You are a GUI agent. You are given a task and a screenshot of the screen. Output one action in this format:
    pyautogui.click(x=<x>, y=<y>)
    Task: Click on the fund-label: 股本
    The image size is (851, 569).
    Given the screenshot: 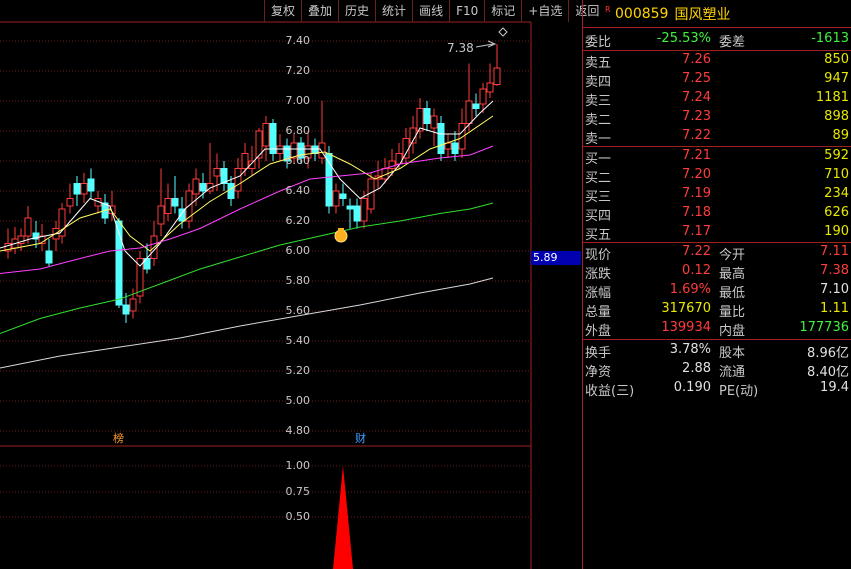 What is the action you would take?
    pyautogui.click(x=732, y=353)
    